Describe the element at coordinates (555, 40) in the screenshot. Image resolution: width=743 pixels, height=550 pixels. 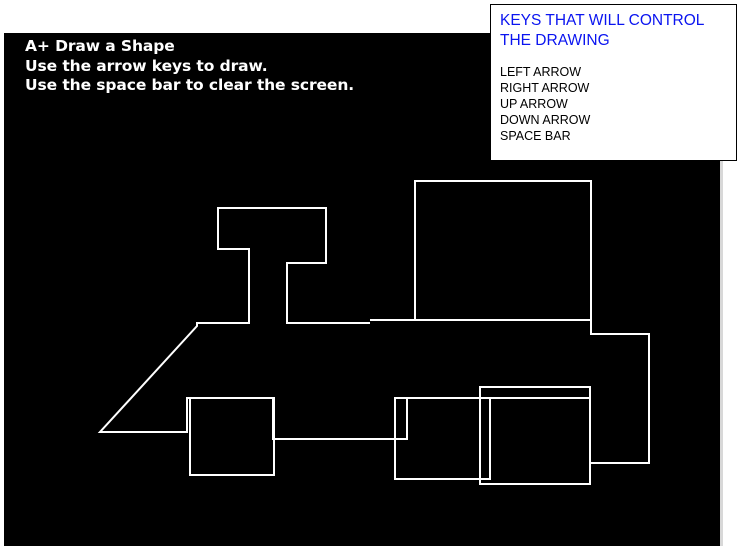
I see `keys-panel-title-line-2: THE DRAWING` at that location.